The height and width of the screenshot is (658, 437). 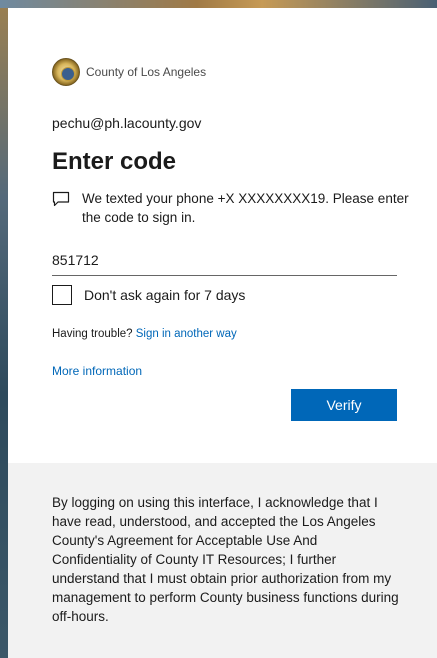 I want to click on background-strip-left, so click(x=4, y=329).